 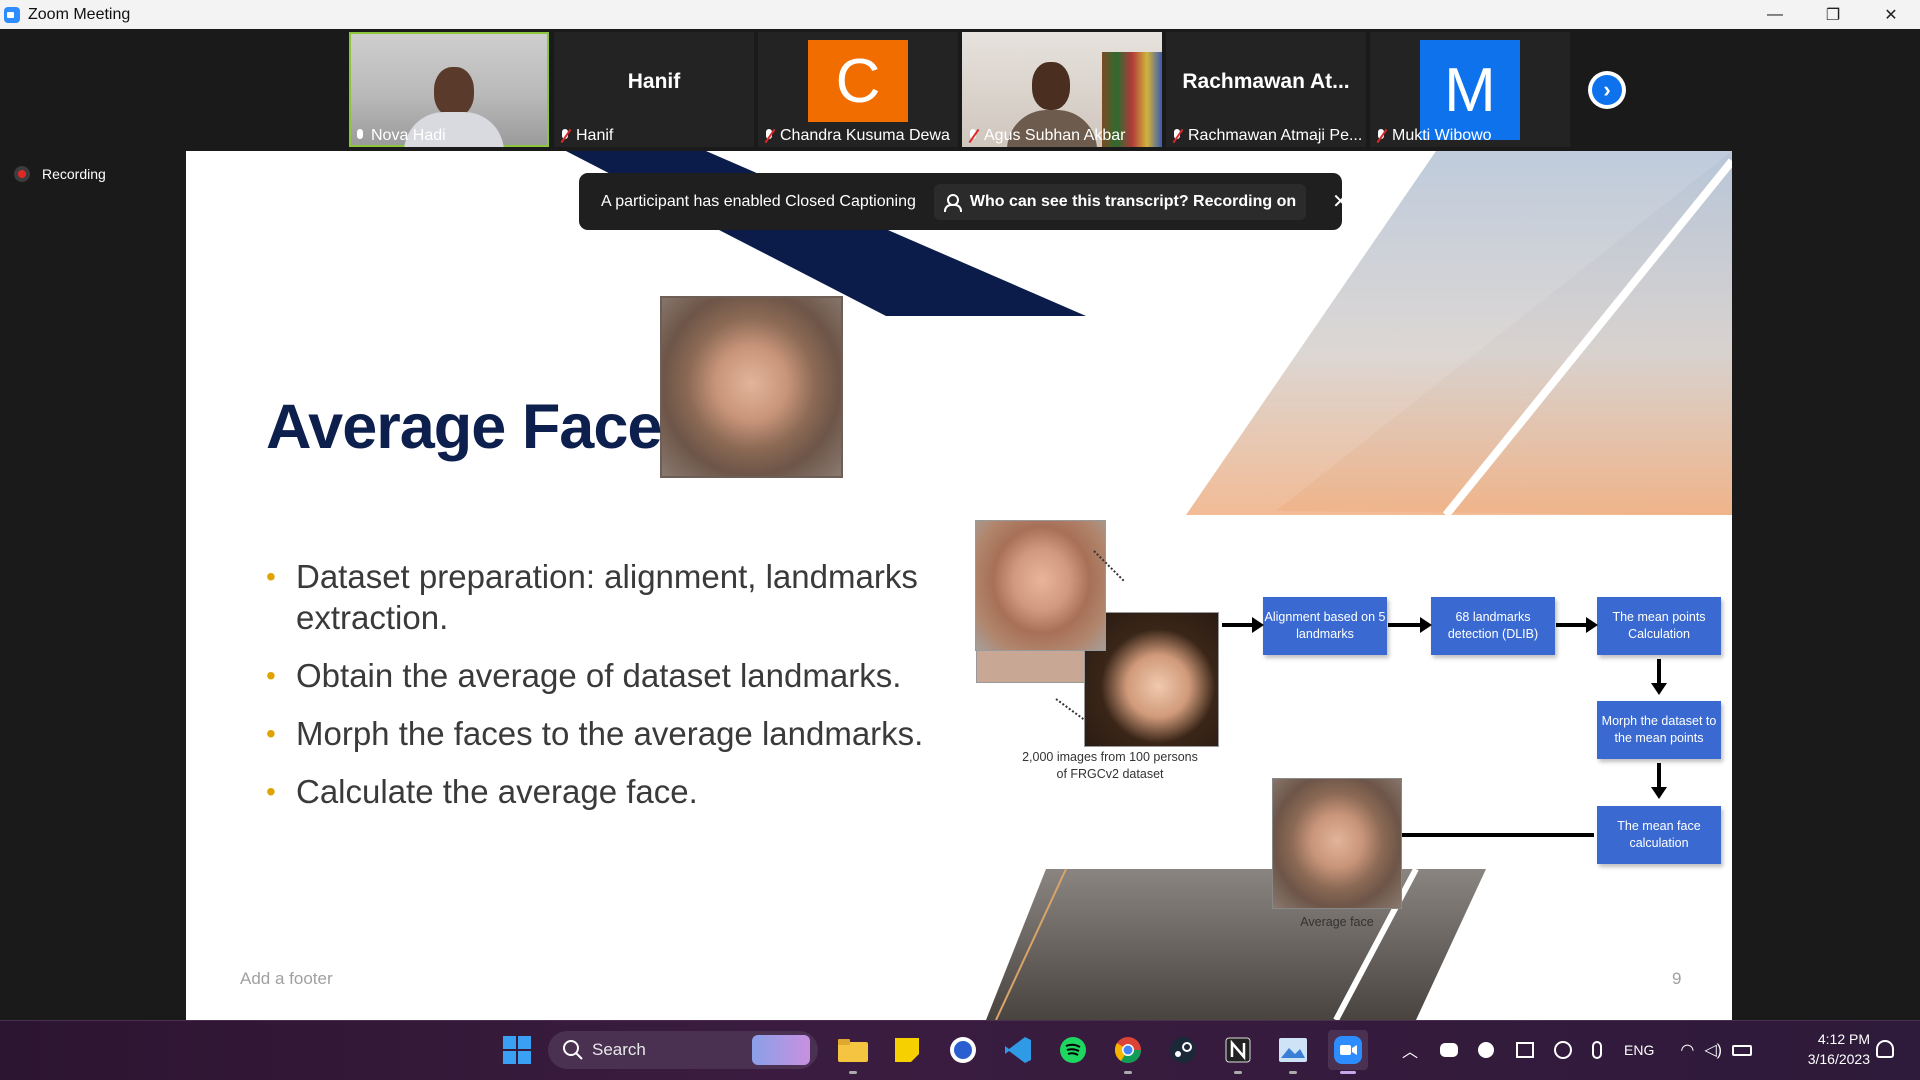 I want to click on recording-label: Recording, so click(x=74, y=174).